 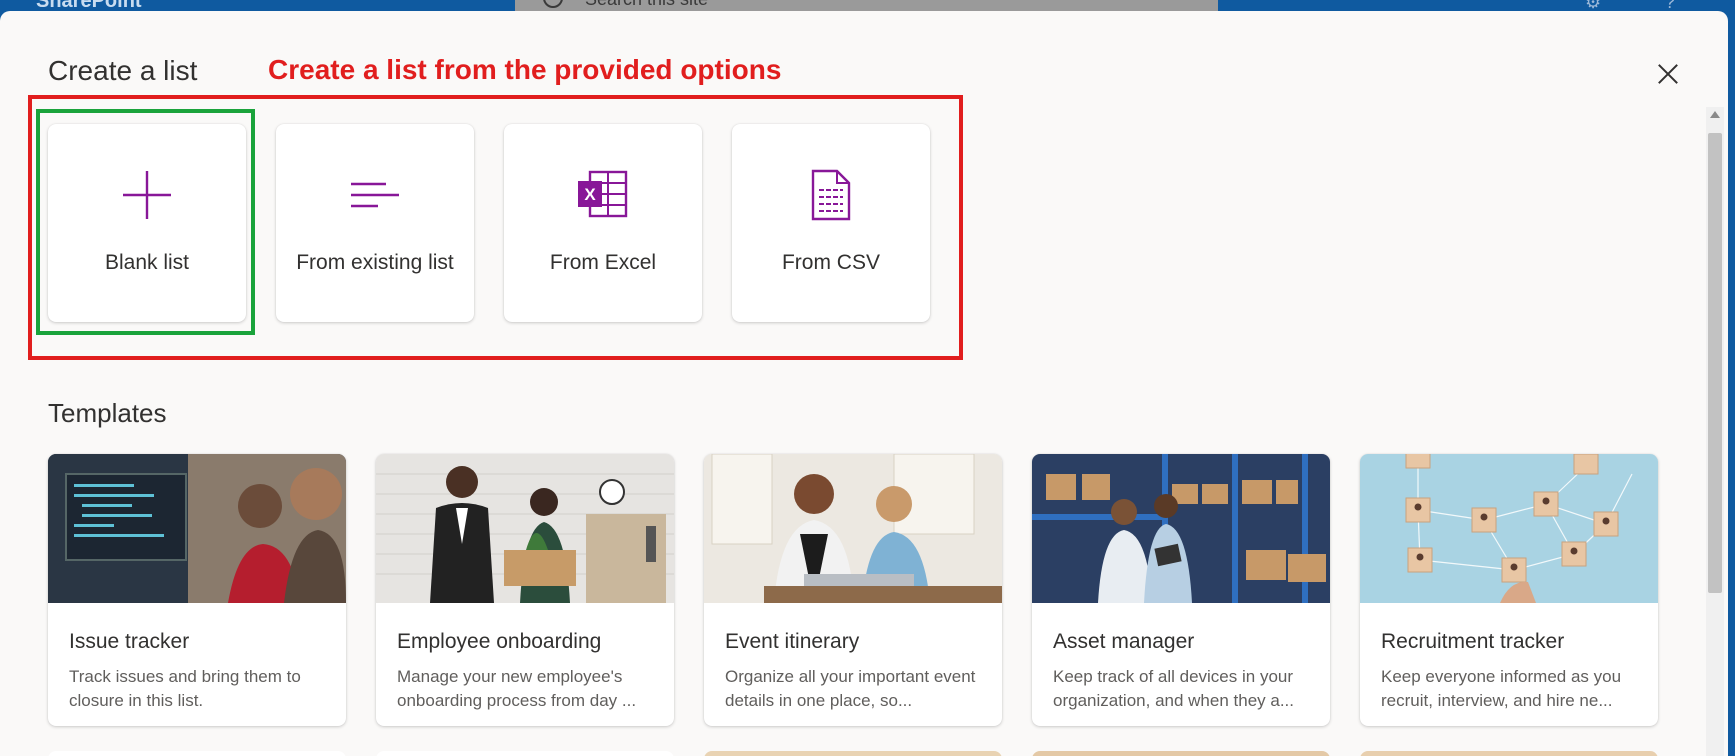 I want to click on template-title: Employee onboarding, so click(x=499, y=641).